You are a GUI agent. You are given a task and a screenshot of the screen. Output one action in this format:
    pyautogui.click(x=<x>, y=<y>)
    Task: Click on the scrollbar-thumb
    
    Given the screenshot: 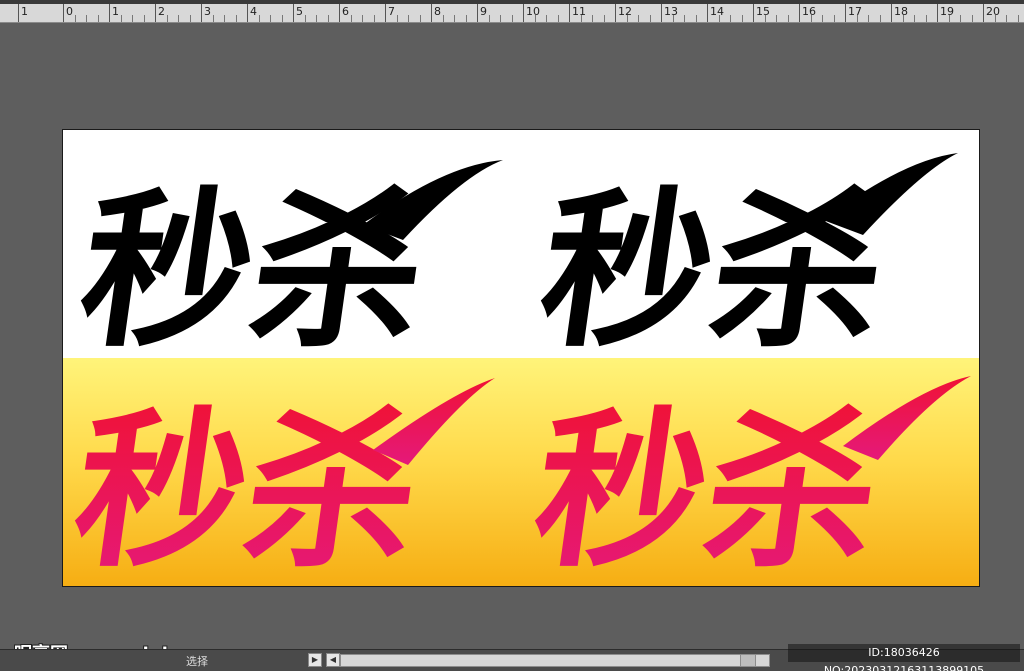 What is the action you would take?
    pyautogui.click(x=748, y=660)
    